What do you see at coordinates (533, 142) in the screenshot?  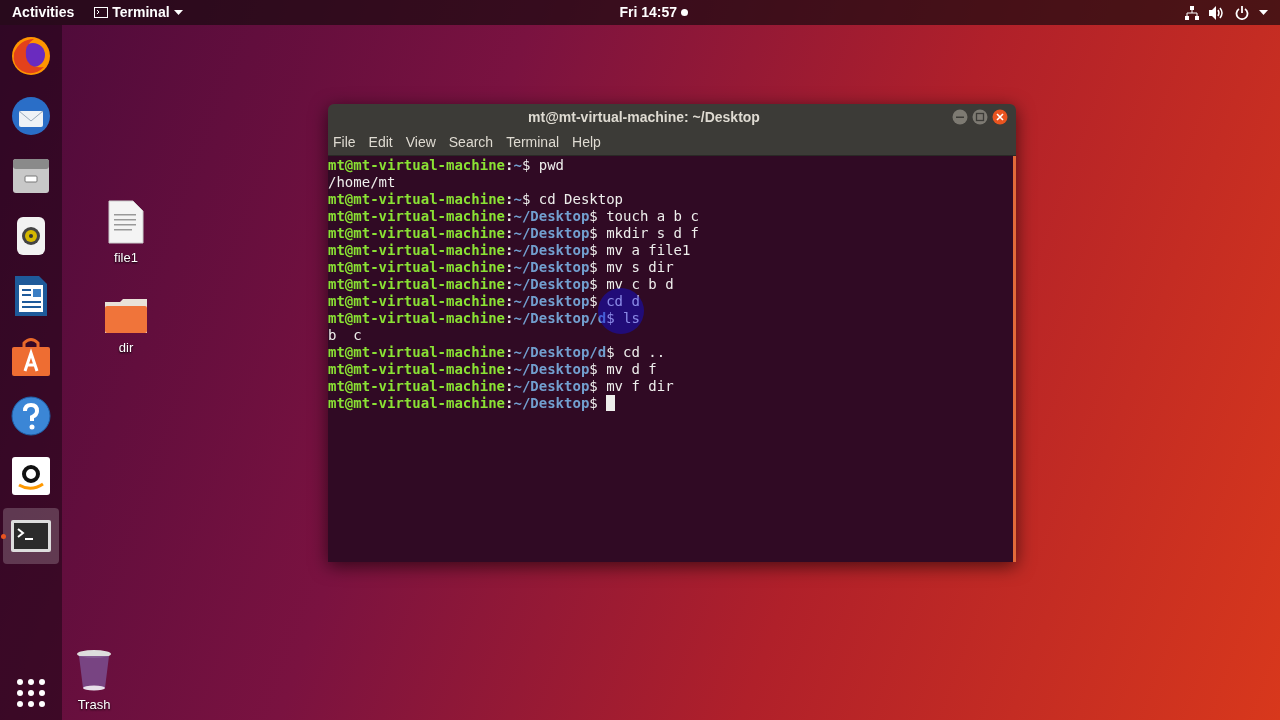 I see `menu-item: Terminal` at bounding box center [533, 142].